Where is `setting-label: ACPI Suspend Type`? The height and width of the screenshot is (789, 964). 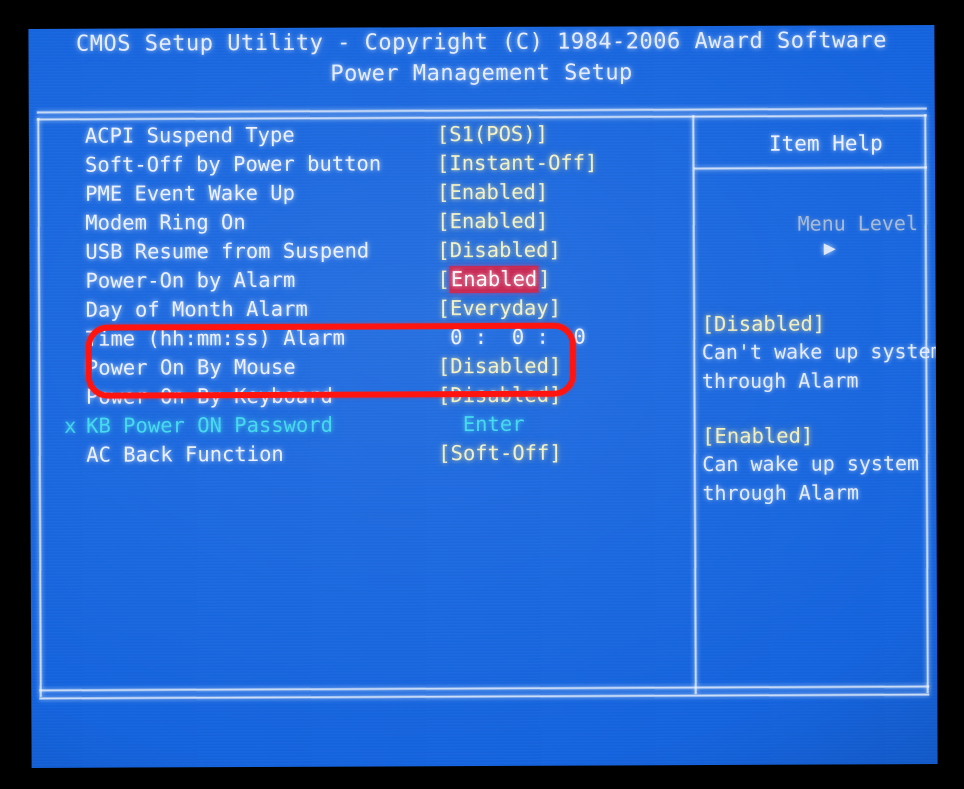 setting-label: ACPI Suspend Type is located at coordinates (189, 135).